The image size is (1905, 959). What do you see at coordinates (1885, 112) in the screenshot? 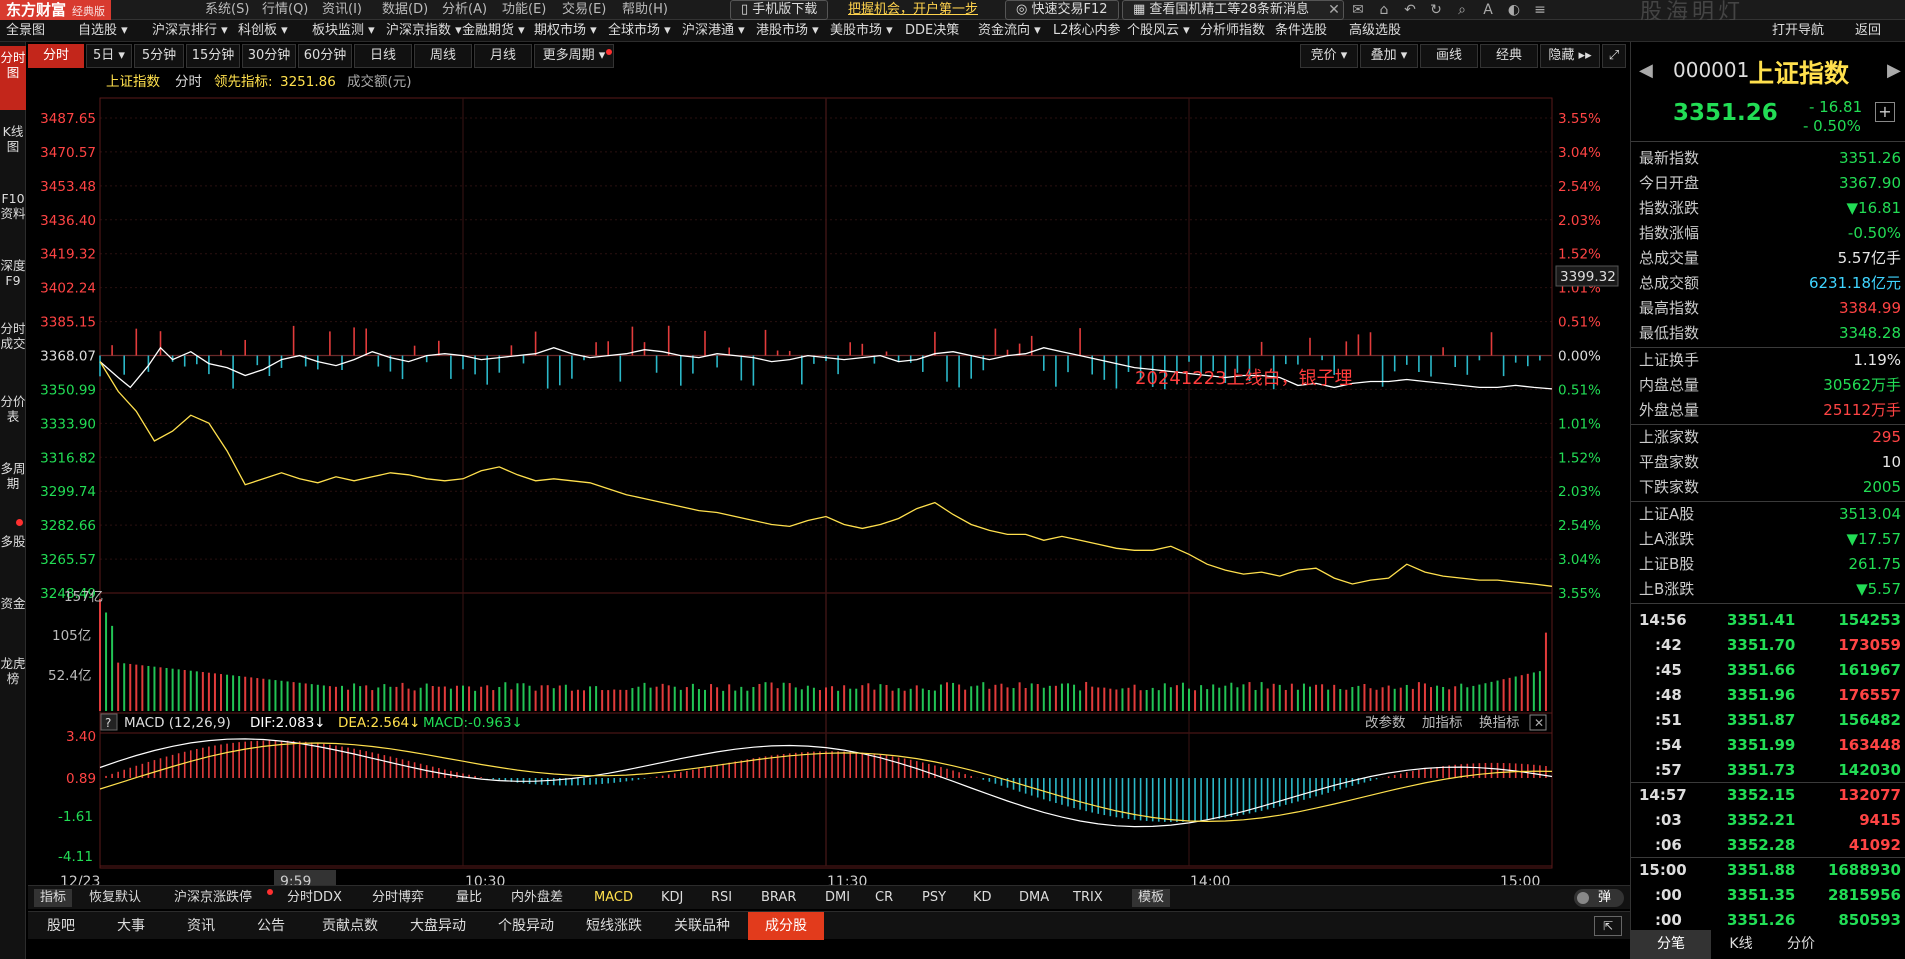
I see `add-watchlist-icon: +` at bounding box center [1885, 112].